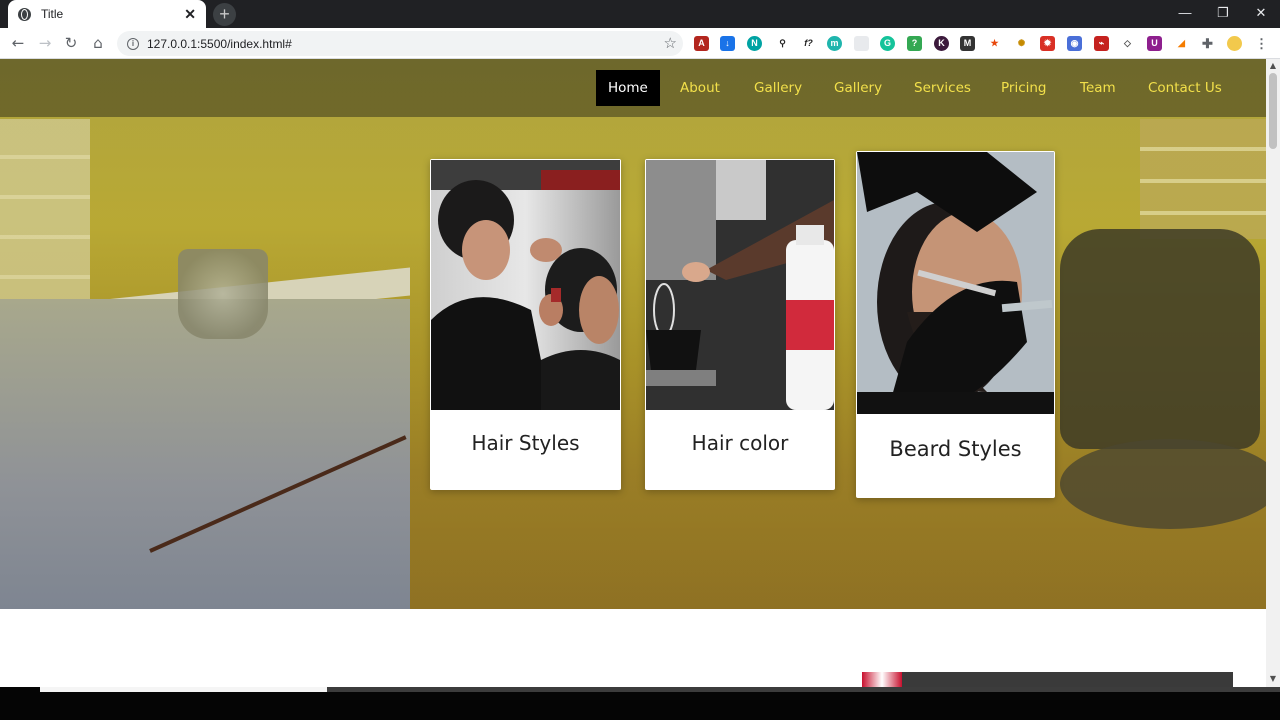  What do you see at coordinates (1207, 43) in the screenshot?
I see `puzzle-icon: ✚` at bounding box center [1207, 43].